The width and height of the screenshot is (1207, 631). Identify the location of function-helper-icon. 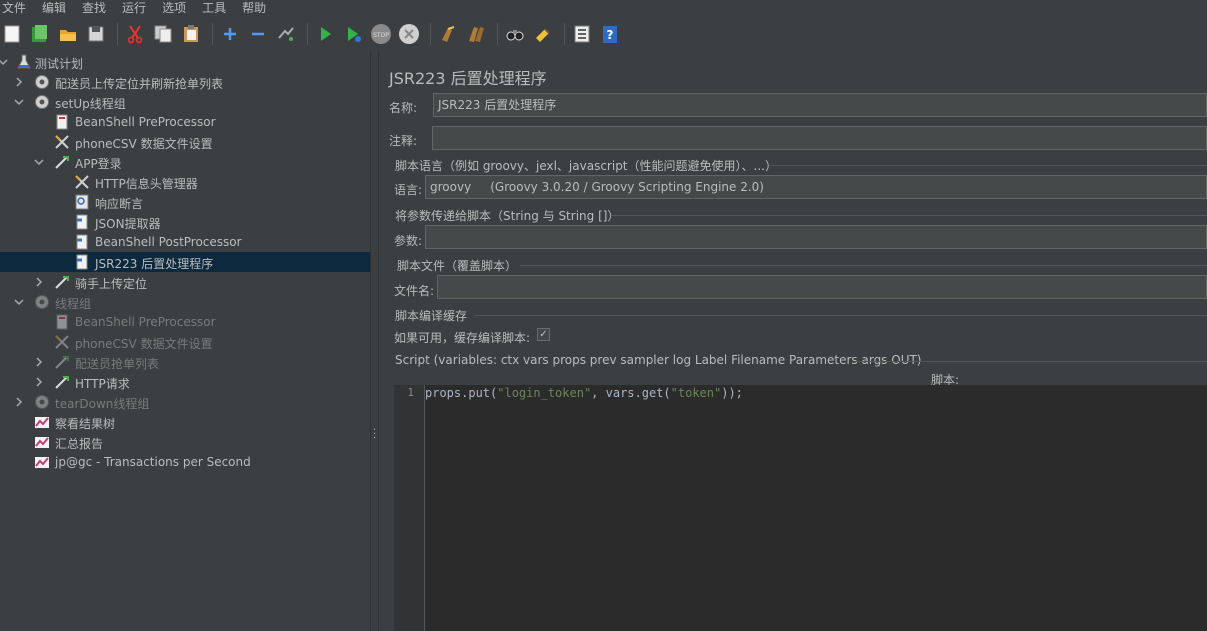
(582, 34).